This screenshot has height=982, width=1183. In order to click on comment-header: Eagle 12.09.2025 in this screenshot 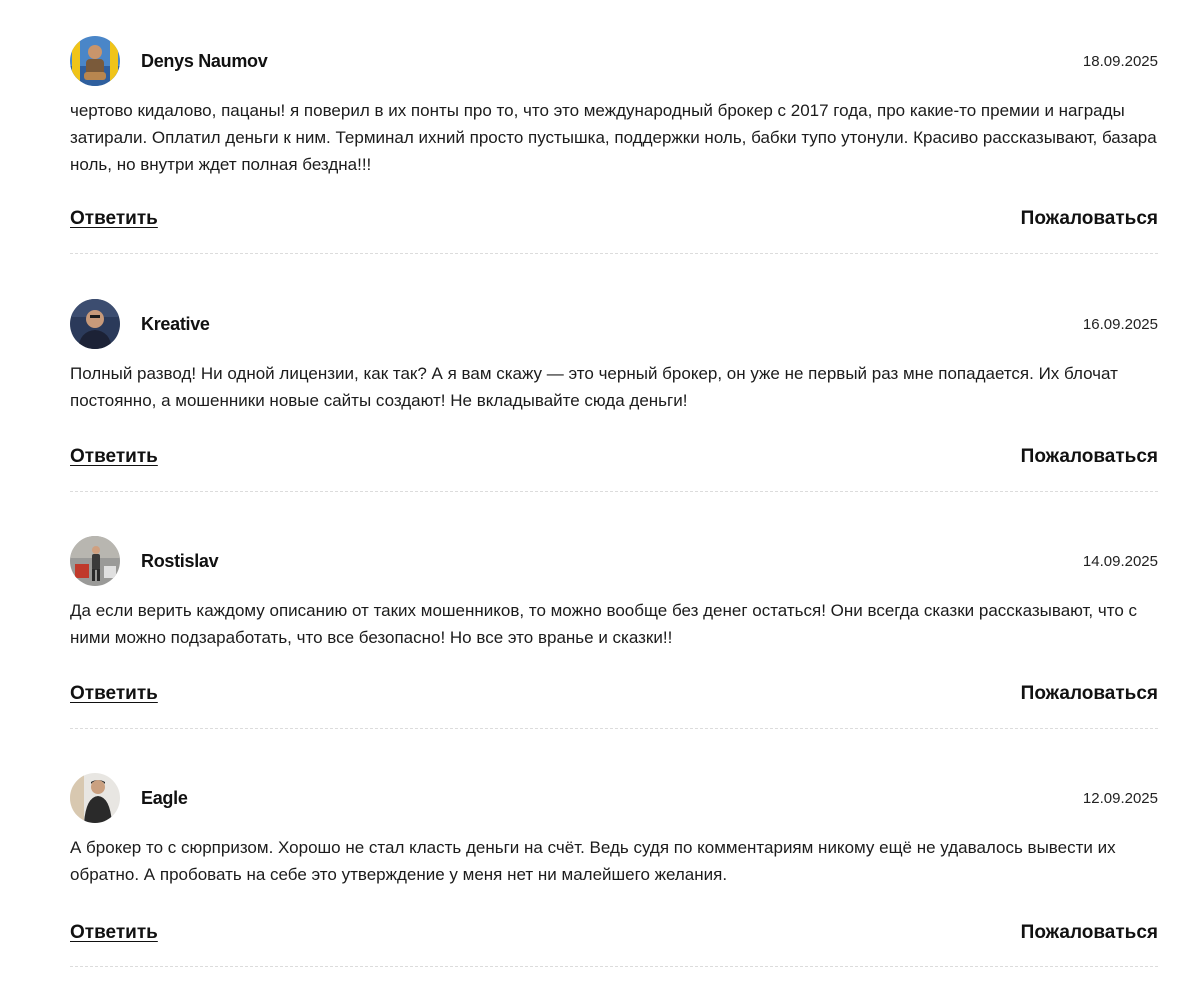, I will do `click(614, 798)`.